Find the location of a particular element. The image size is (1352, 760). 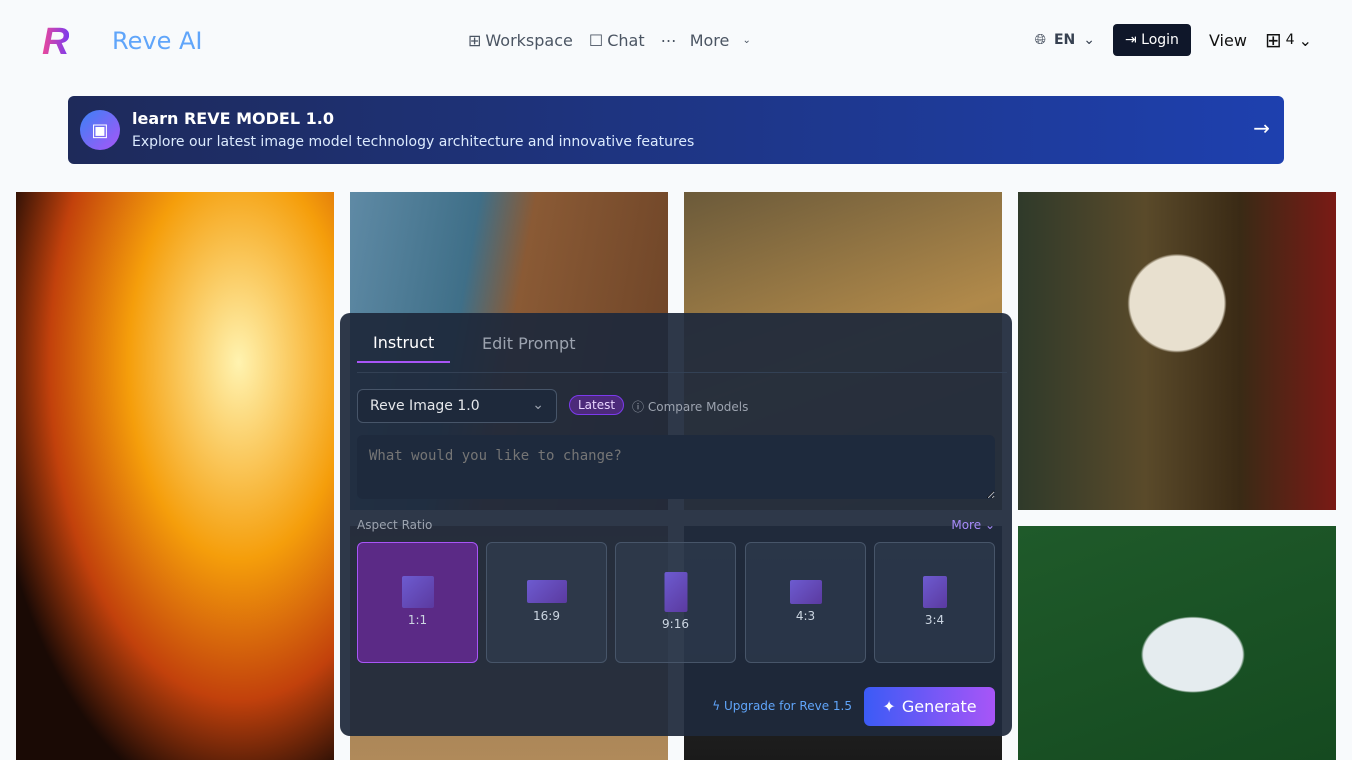

dots-icon: ⋯ is located at coordinates (668, 40).